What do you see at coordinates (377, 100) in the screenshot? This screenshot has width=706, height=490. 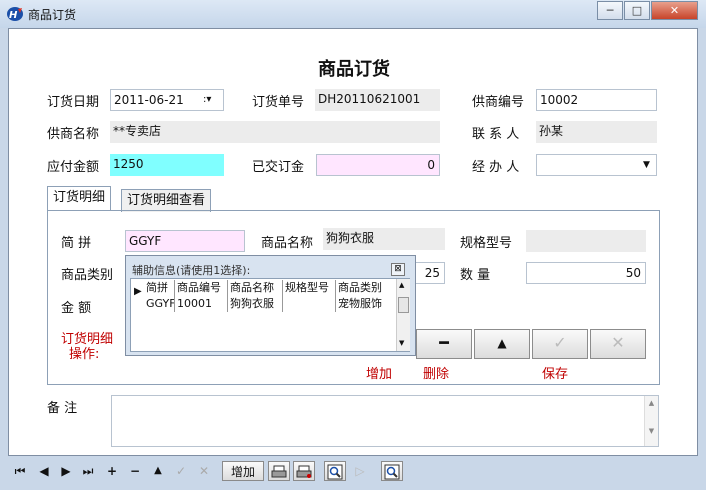 I see `order-no-field: DH20110621001` at bounding box center [377, 100].